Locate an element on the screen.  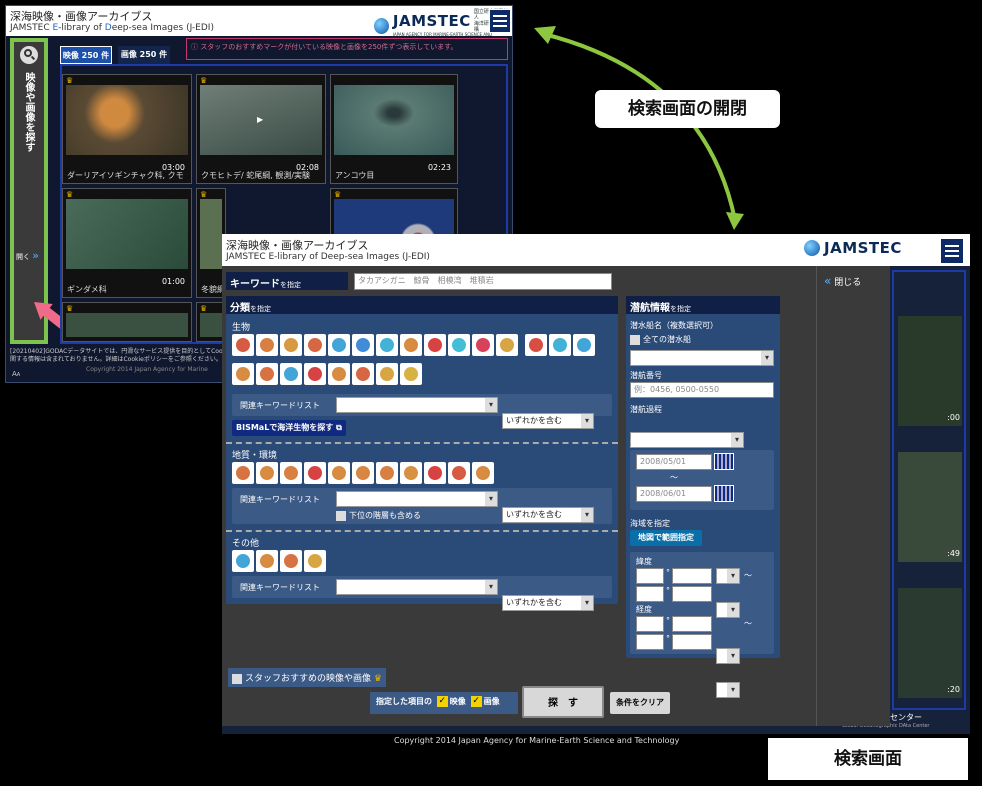
date-from-input: 2008/05/01 is located at coordinates (674, 462).